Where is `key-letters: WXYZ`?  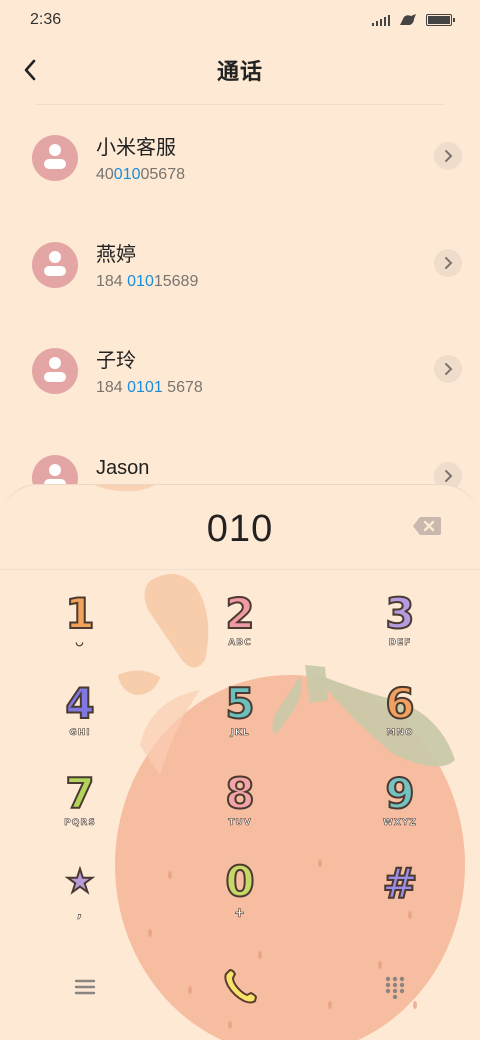 key-letters: WXYZ is located at coordinates (400, 822).